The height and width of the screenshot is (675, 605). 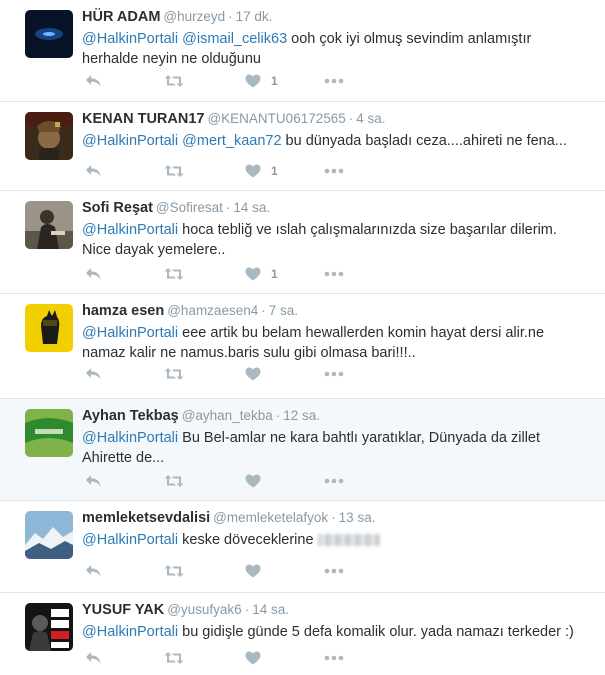 What do you see at coordinates (234, 39) in the screenshot?
I see `mention-link: @ismail_celik63` at bounding box center [234, 39].